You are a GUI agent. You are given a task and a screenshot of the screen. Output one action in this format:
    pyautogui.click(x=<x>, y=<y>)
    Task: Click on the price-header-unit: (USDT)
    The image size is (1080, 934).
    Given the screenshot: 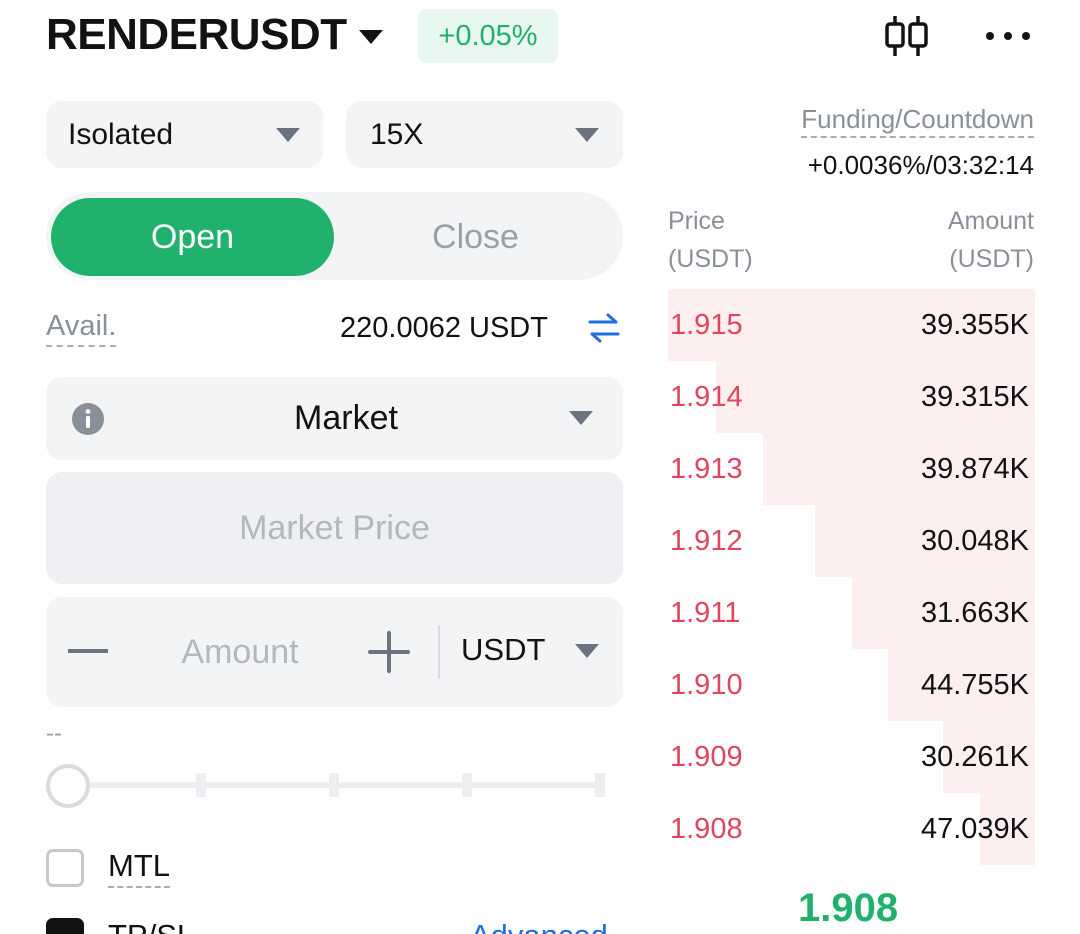 What is the action you would take?
    pyautogui.click(x=710, y=259)
    